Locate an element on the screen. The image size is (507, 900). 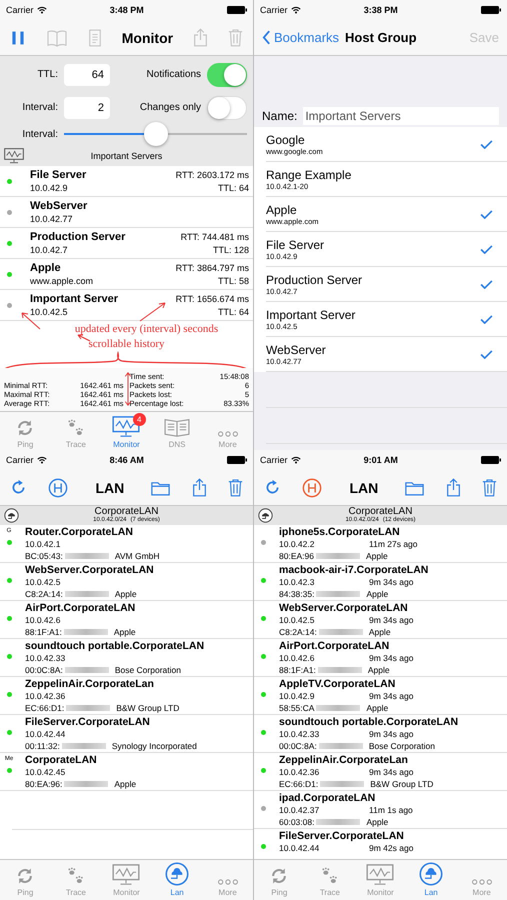
device-row: ZeppelinAir.CorporateLan 10.0.42.36 9m 34s ago EC:66:D1: B&W Group LTD is located at coordinates (380, 772).